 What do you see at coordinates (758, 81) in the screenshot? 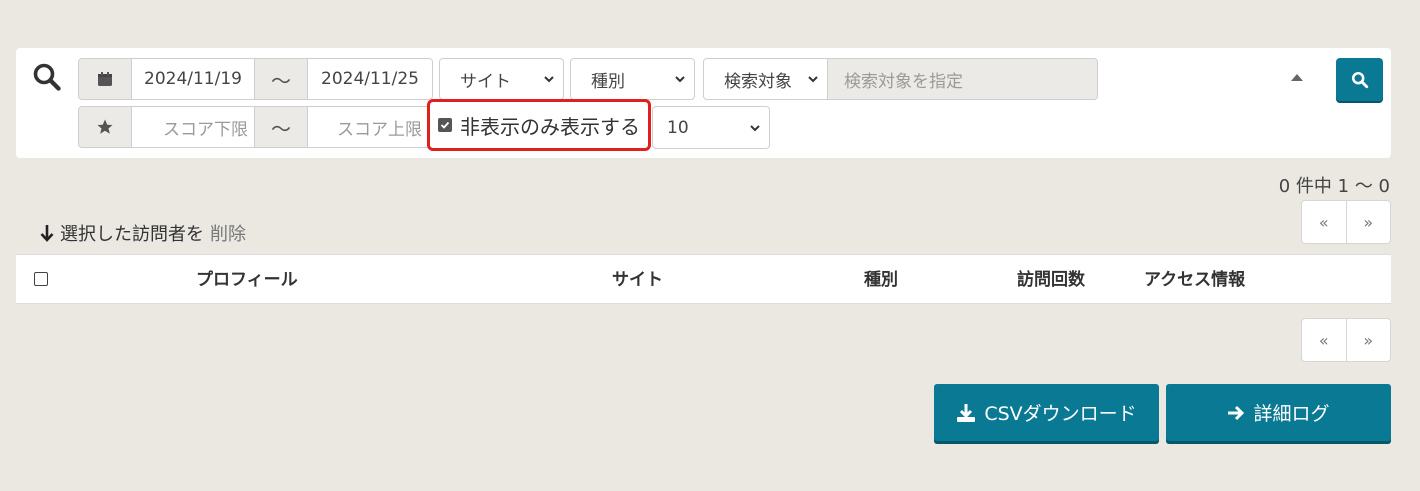
I see `search-target-select-value: 検索対象` at bounding box center [758, 81].